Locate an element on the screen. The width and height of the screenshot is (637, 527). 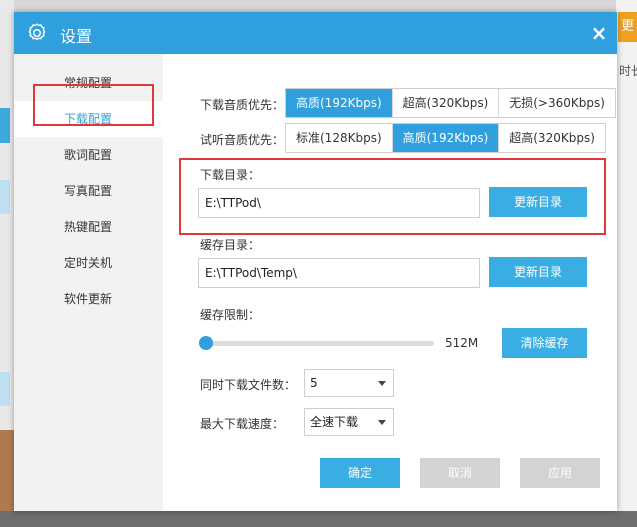
clear-cache-button: 清除缓存 is located at coordinates (544, 343).